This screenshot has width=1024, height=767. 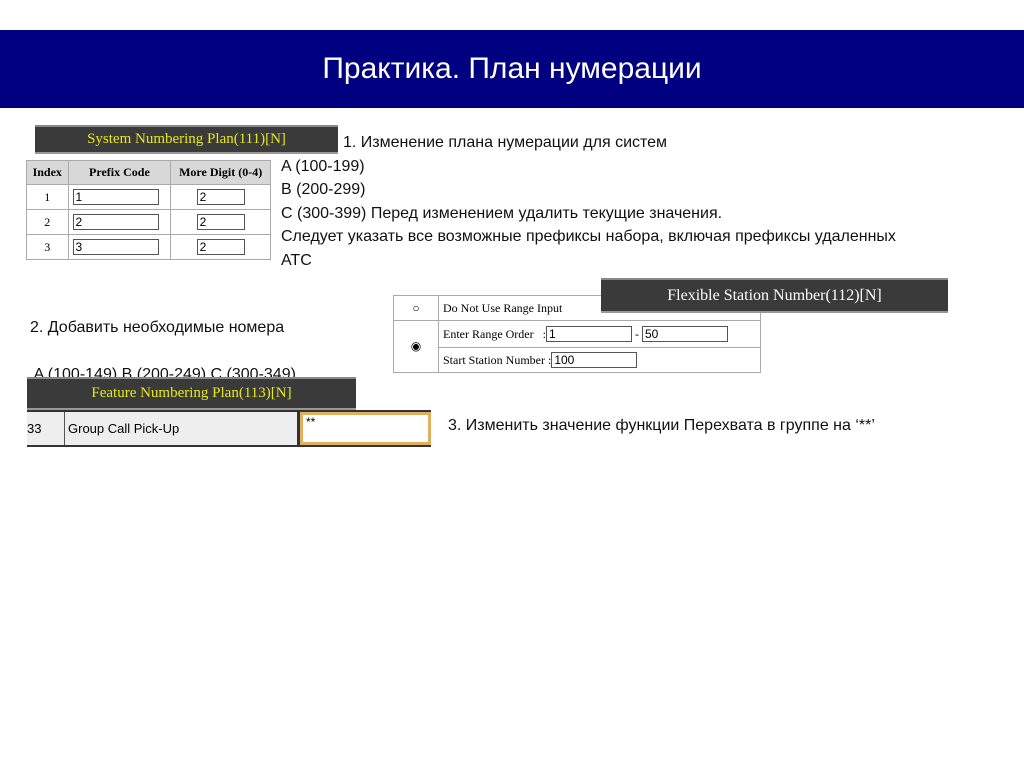 I want to click on feature-index: 33, so click(x=46, y=428).